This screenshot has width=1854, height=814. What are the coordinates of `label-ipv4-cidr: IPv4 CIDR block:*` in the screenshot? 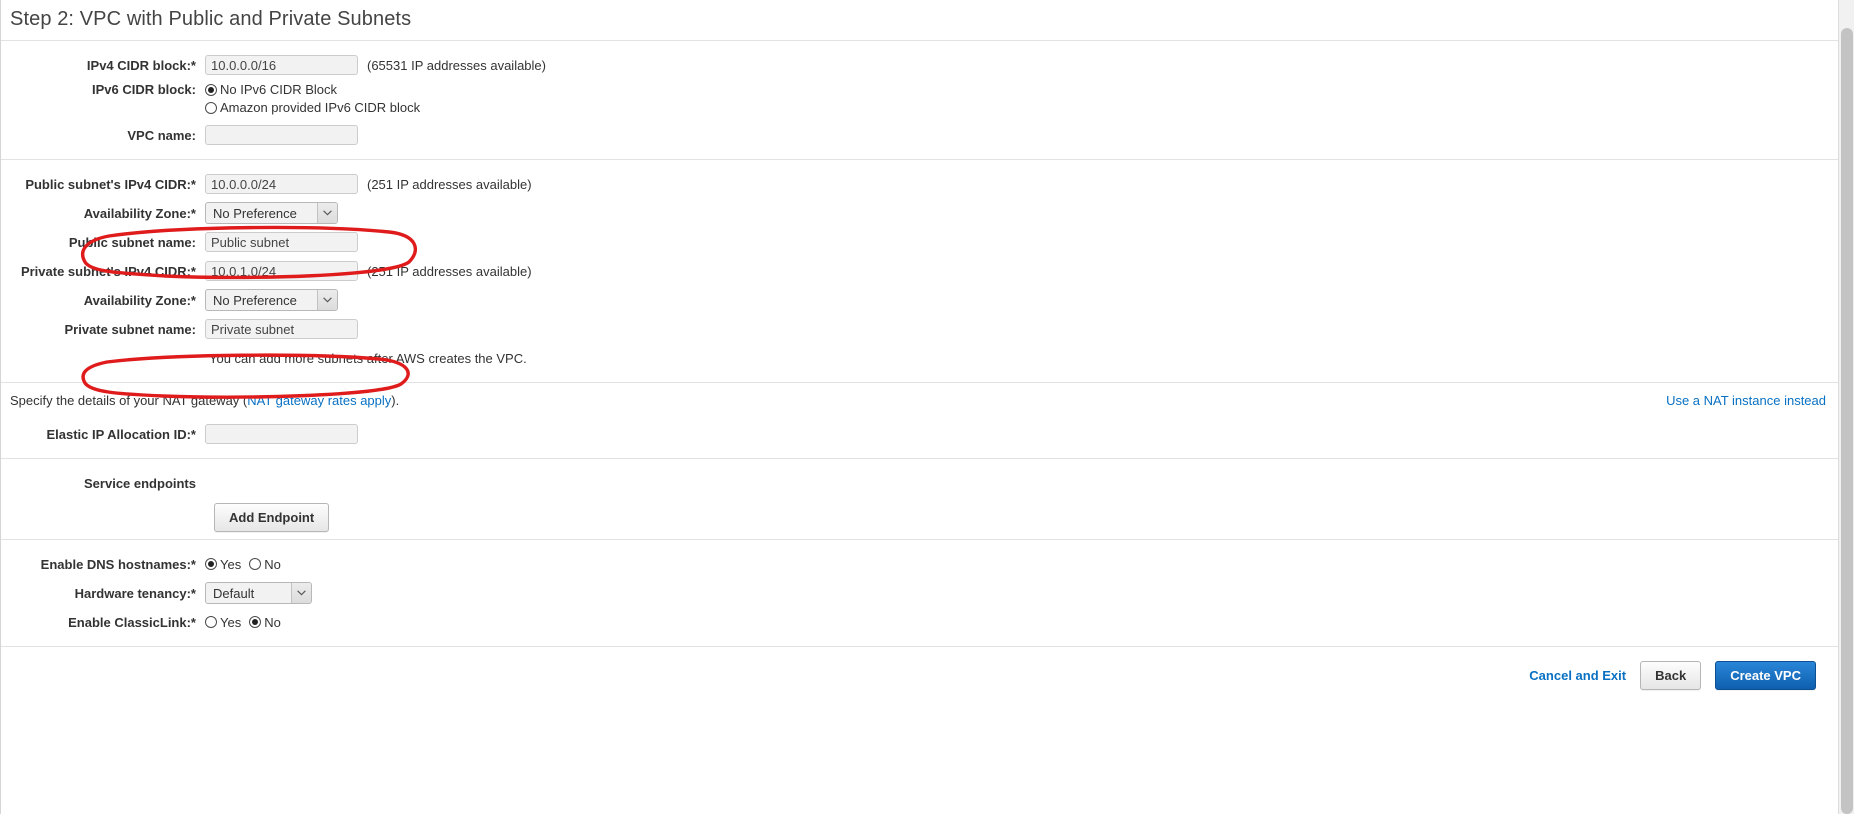 It's located at (141, 65).